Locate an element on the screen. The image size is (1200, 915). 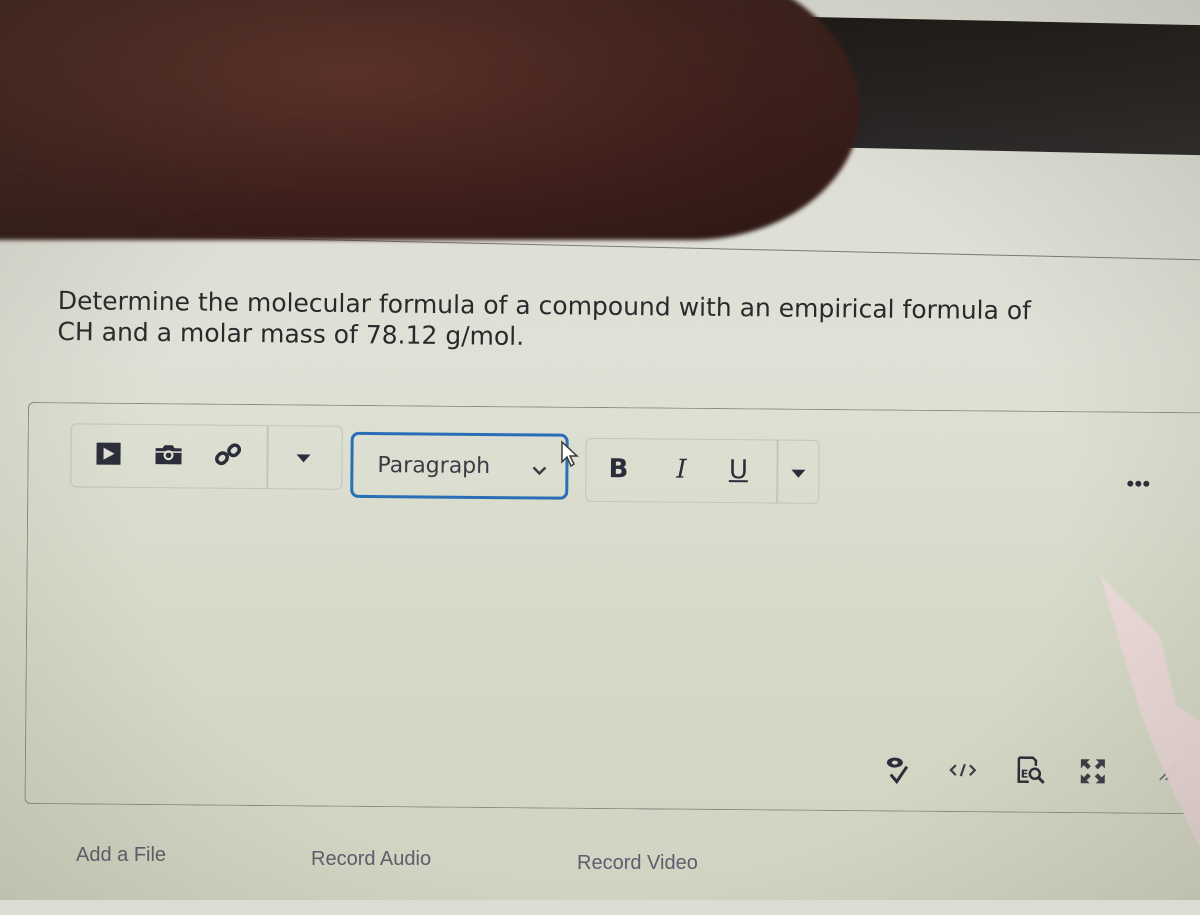
fullscreen-button is located at coordinates (1093, 773).